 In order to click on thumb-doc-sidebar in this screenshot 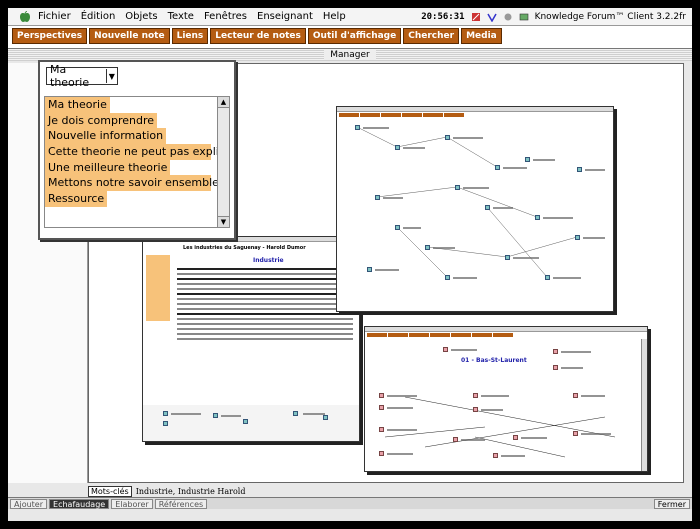, I will do `click(158, 288)`.